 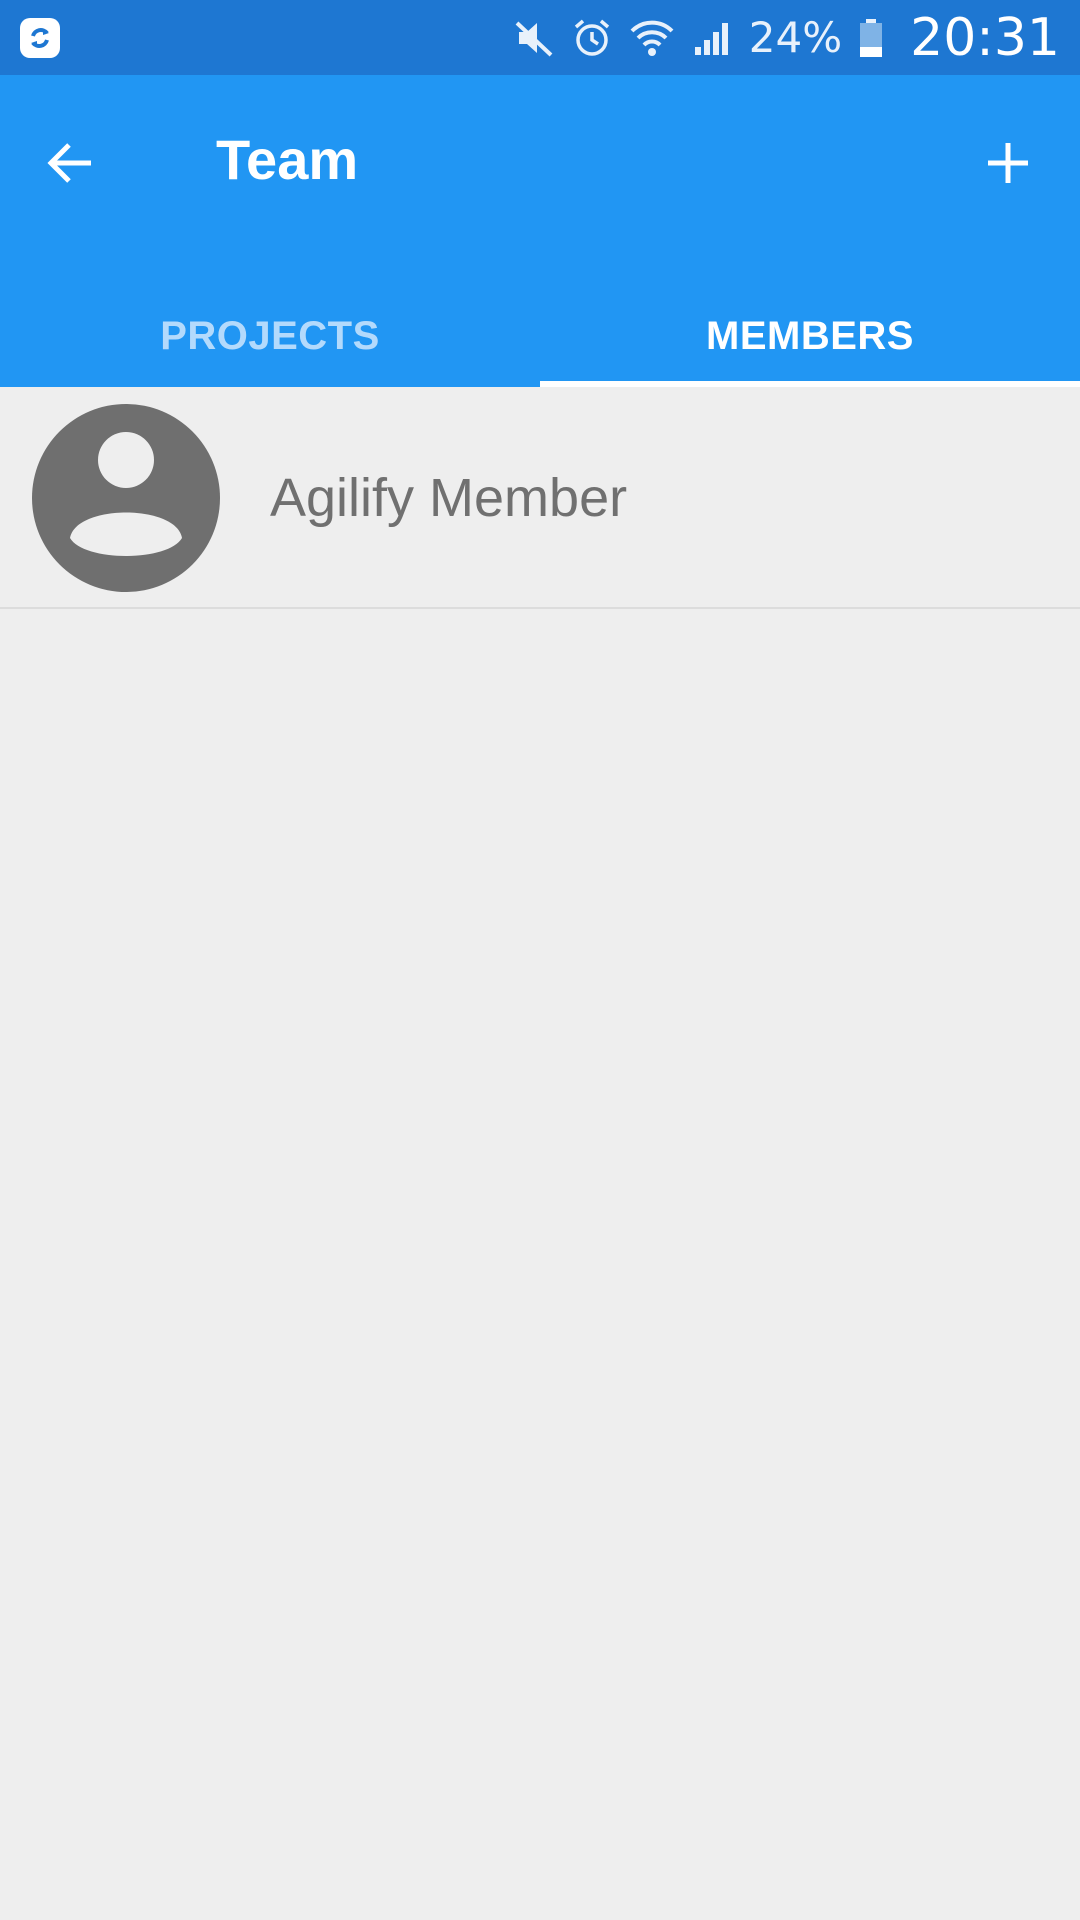 I want to click on person-avatar-icon, so click(x=126, y=498).